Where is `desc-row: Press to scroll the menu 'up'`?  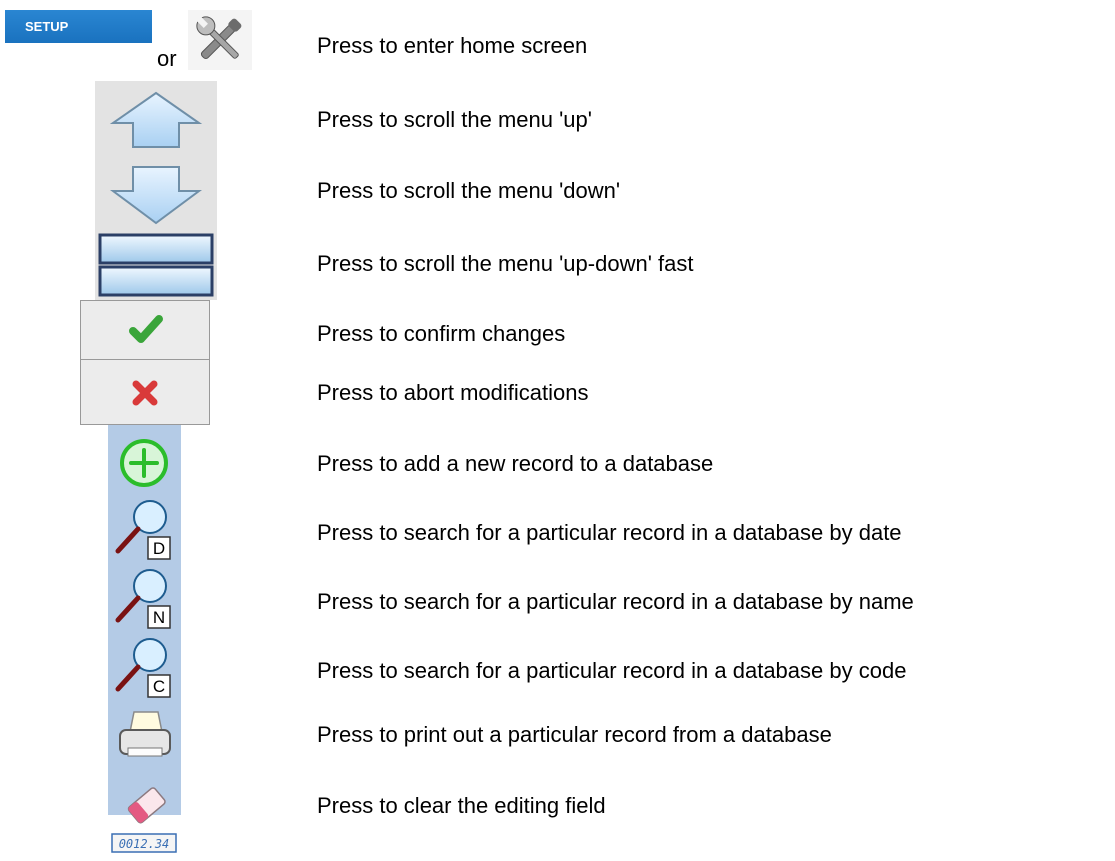 desc-row: Press to scroll the menu 'up' is located at coordinates (454, 119).